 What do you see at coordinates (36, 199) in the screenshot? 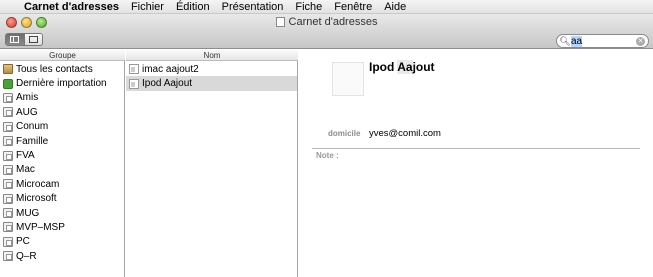
I see `group-item-label: Microsoft` at bounding box center [36, 199].